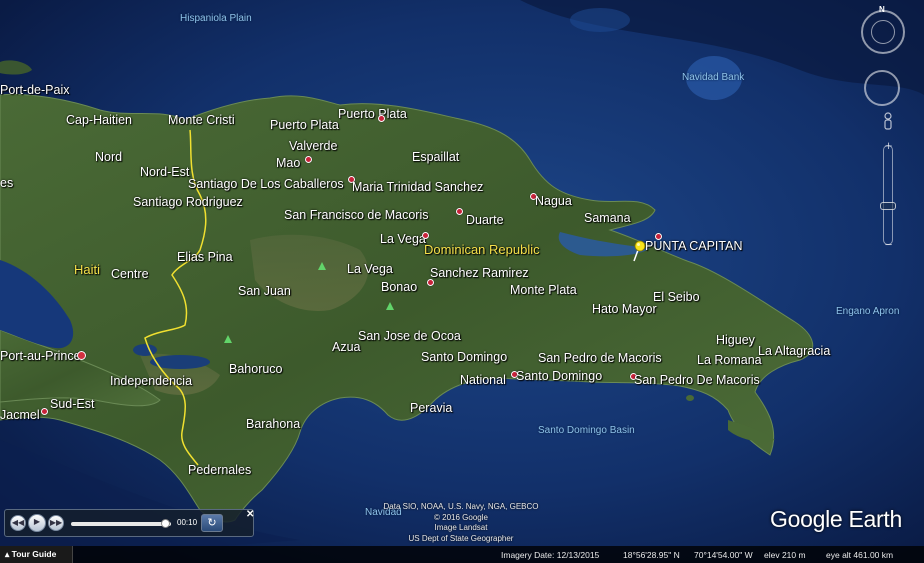 This screenshot has height=563, width=924. Describe the element at coordinates (7, 183) in the screenshot. I see `place-label: es` at that location.